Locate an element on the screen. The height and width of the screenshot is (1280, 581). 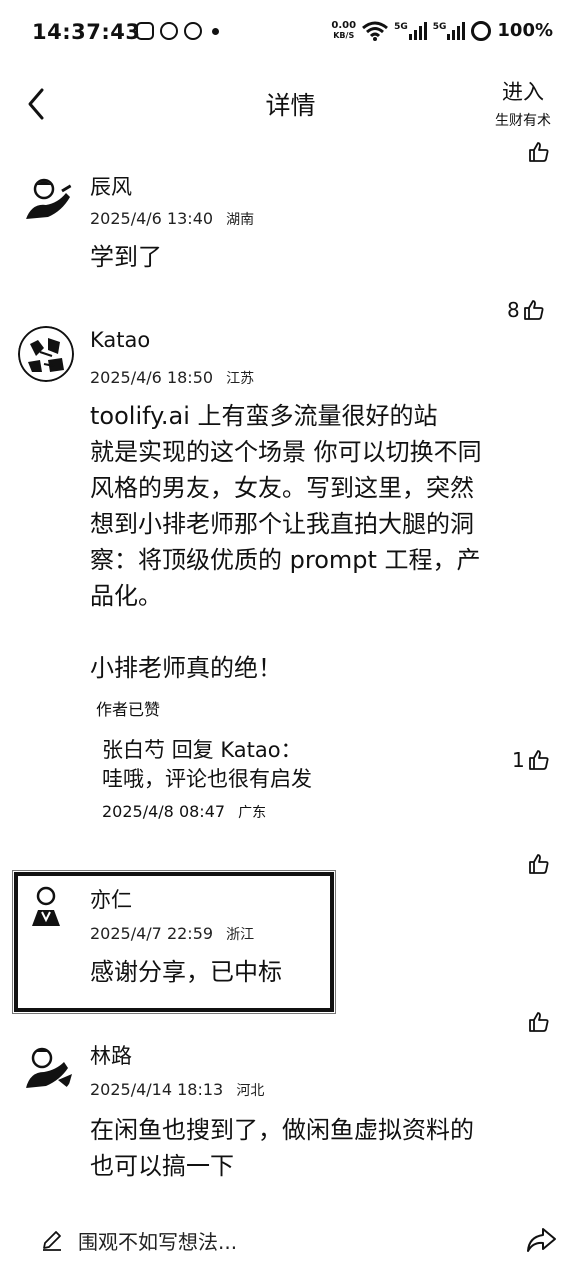
weibo-icon is located at coordinates (193, 31).